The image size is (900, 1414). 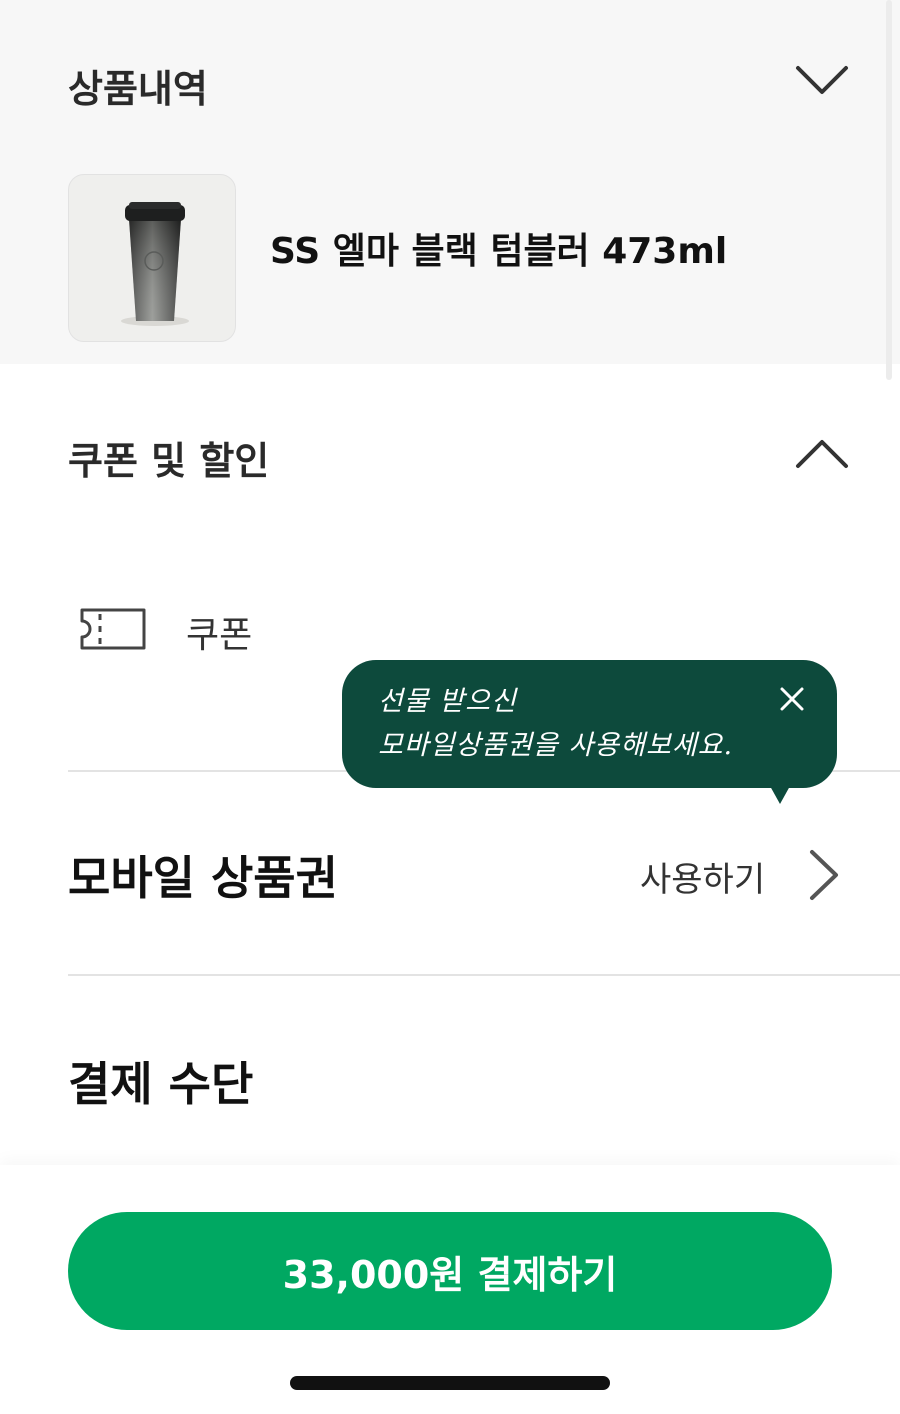 What do you see at coordinates (450, 1271) in the screenshot?
I see `pay-button: 33,000원 결제하기` at bounding box center [450, 1271].